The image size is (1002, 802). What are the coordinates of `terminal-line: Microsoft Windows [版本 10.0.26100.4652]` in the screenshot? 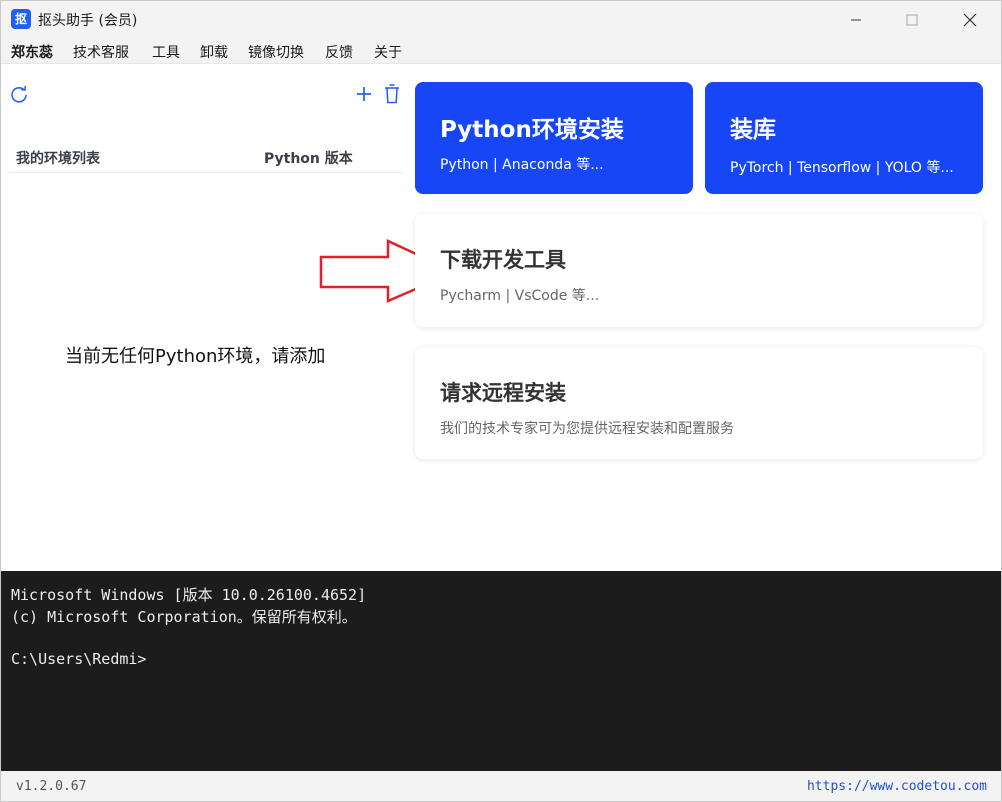 It's located at (189, 595).